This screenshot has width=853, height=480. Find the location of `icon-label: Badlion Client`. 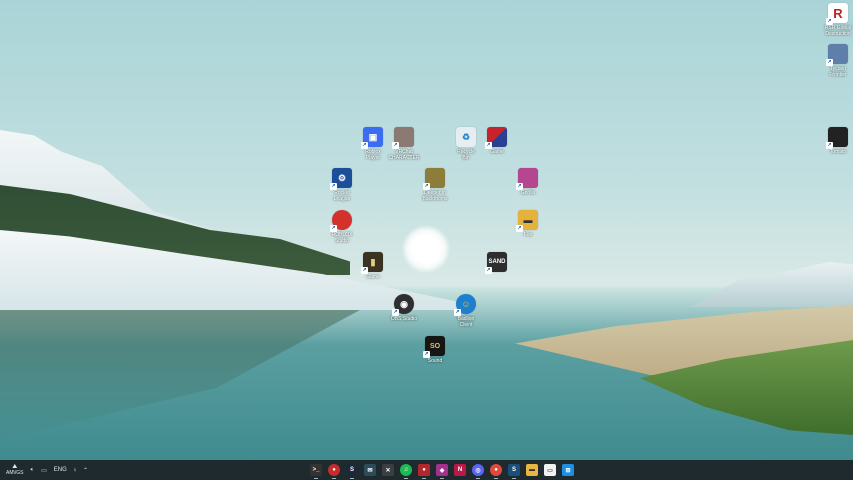

icon-label: Badlion Client is located at coordinates (466, 322).